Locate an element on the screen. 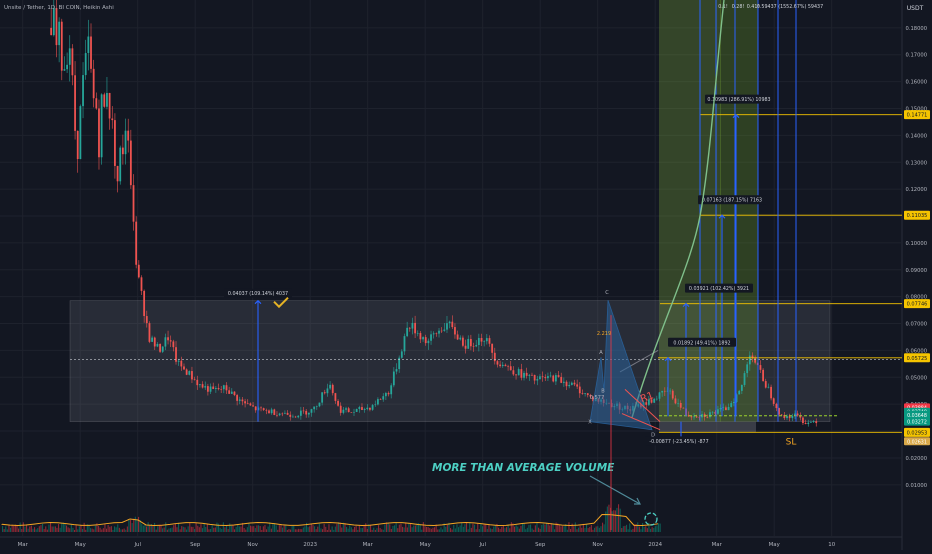 The image size is (932, 554). time-tick-label: Sep is located at coordinates (195, 545).